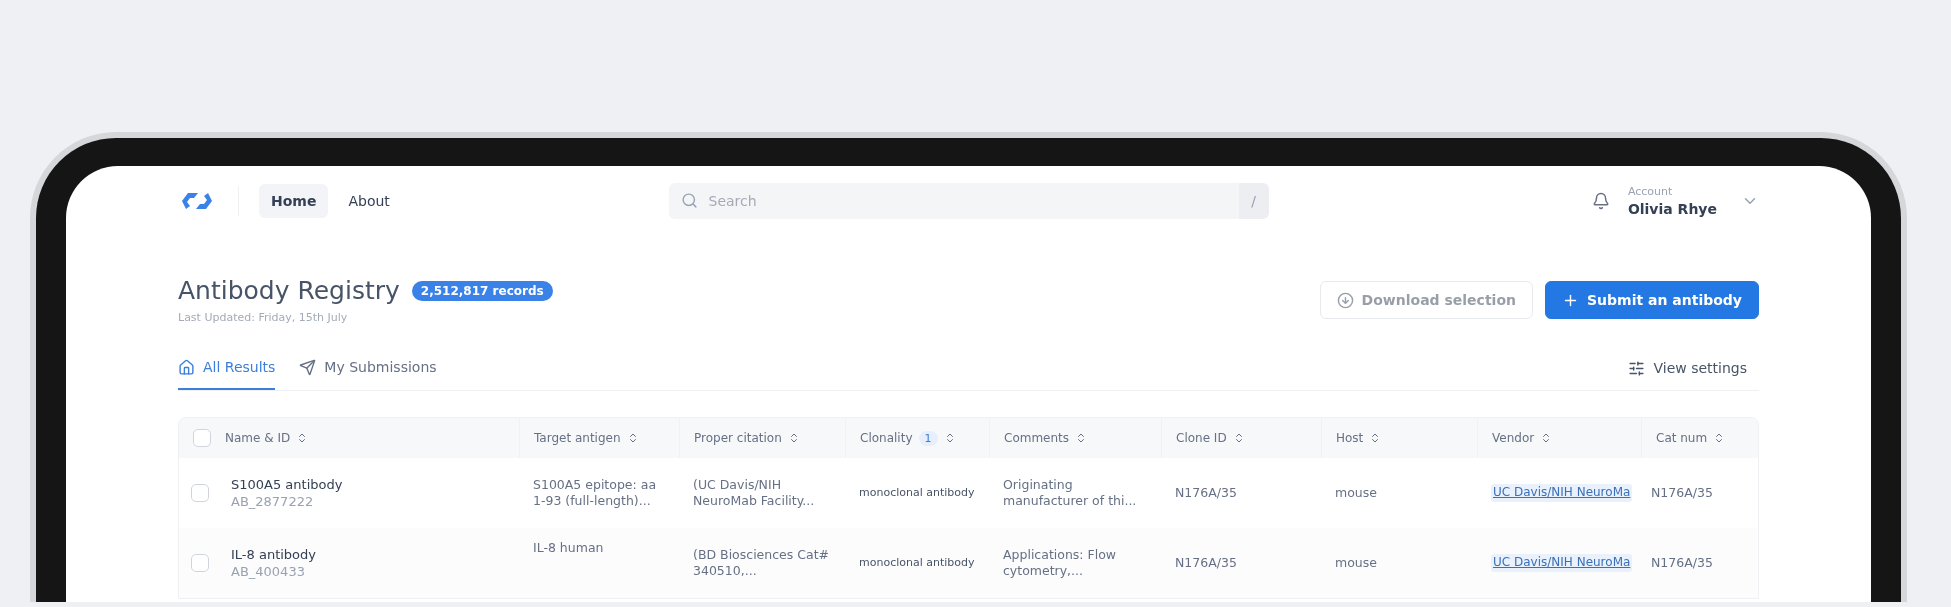 The height and width of the screenshot is (607, 1951). Describe the element at coordinates (1345, 300) in the screenshot. I see `download-icon` at that location.